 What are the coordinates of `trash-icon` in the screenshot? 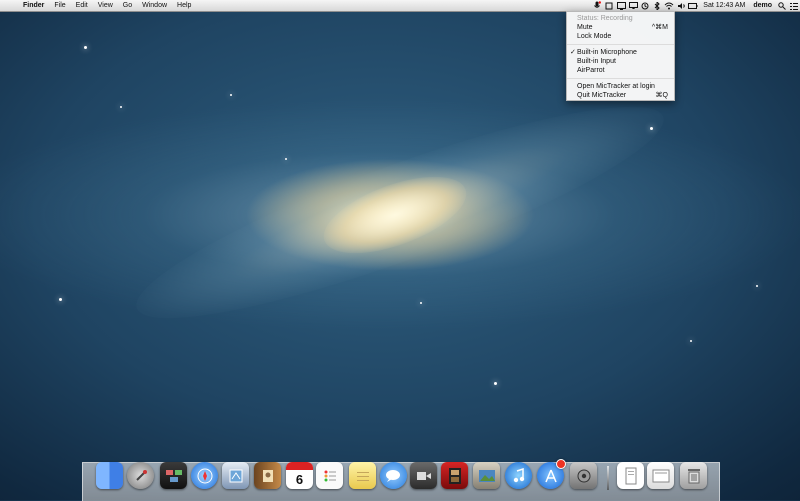 It's located at (693, 475).